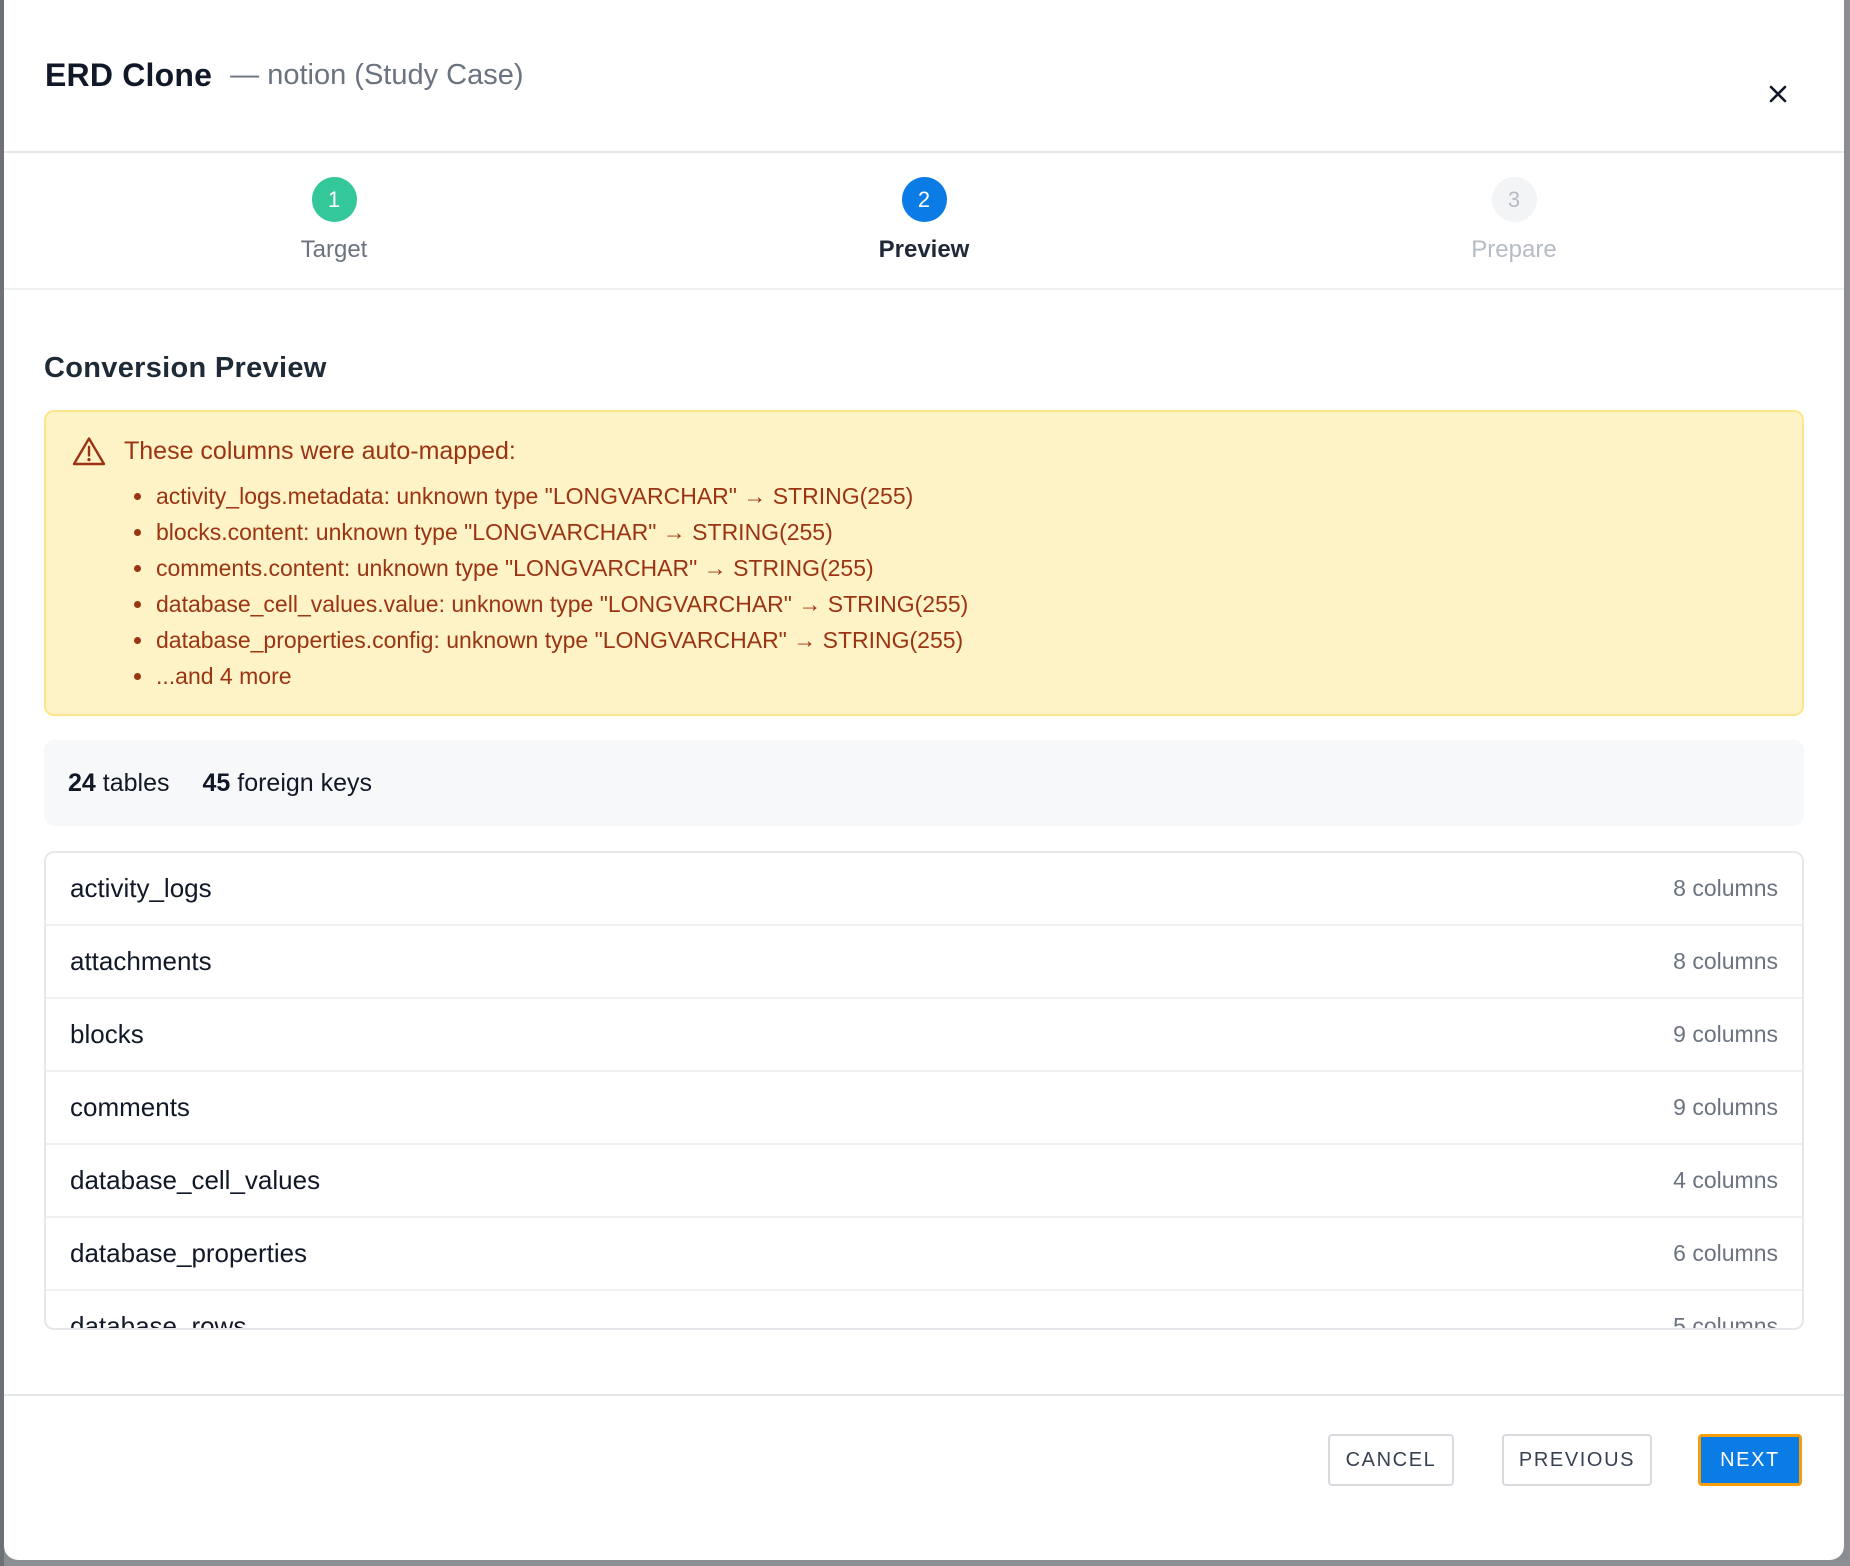 Image resolution: width=1850 pixels, height=1566 pixels. I want to click on section-title: Conversion Preview, so click(185, 368).